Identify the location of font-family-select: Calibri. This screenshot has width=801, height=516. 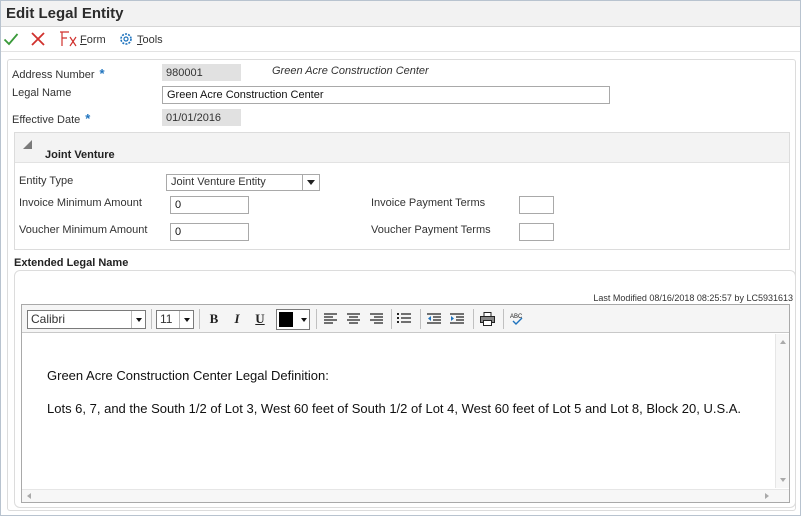
(86, 319).